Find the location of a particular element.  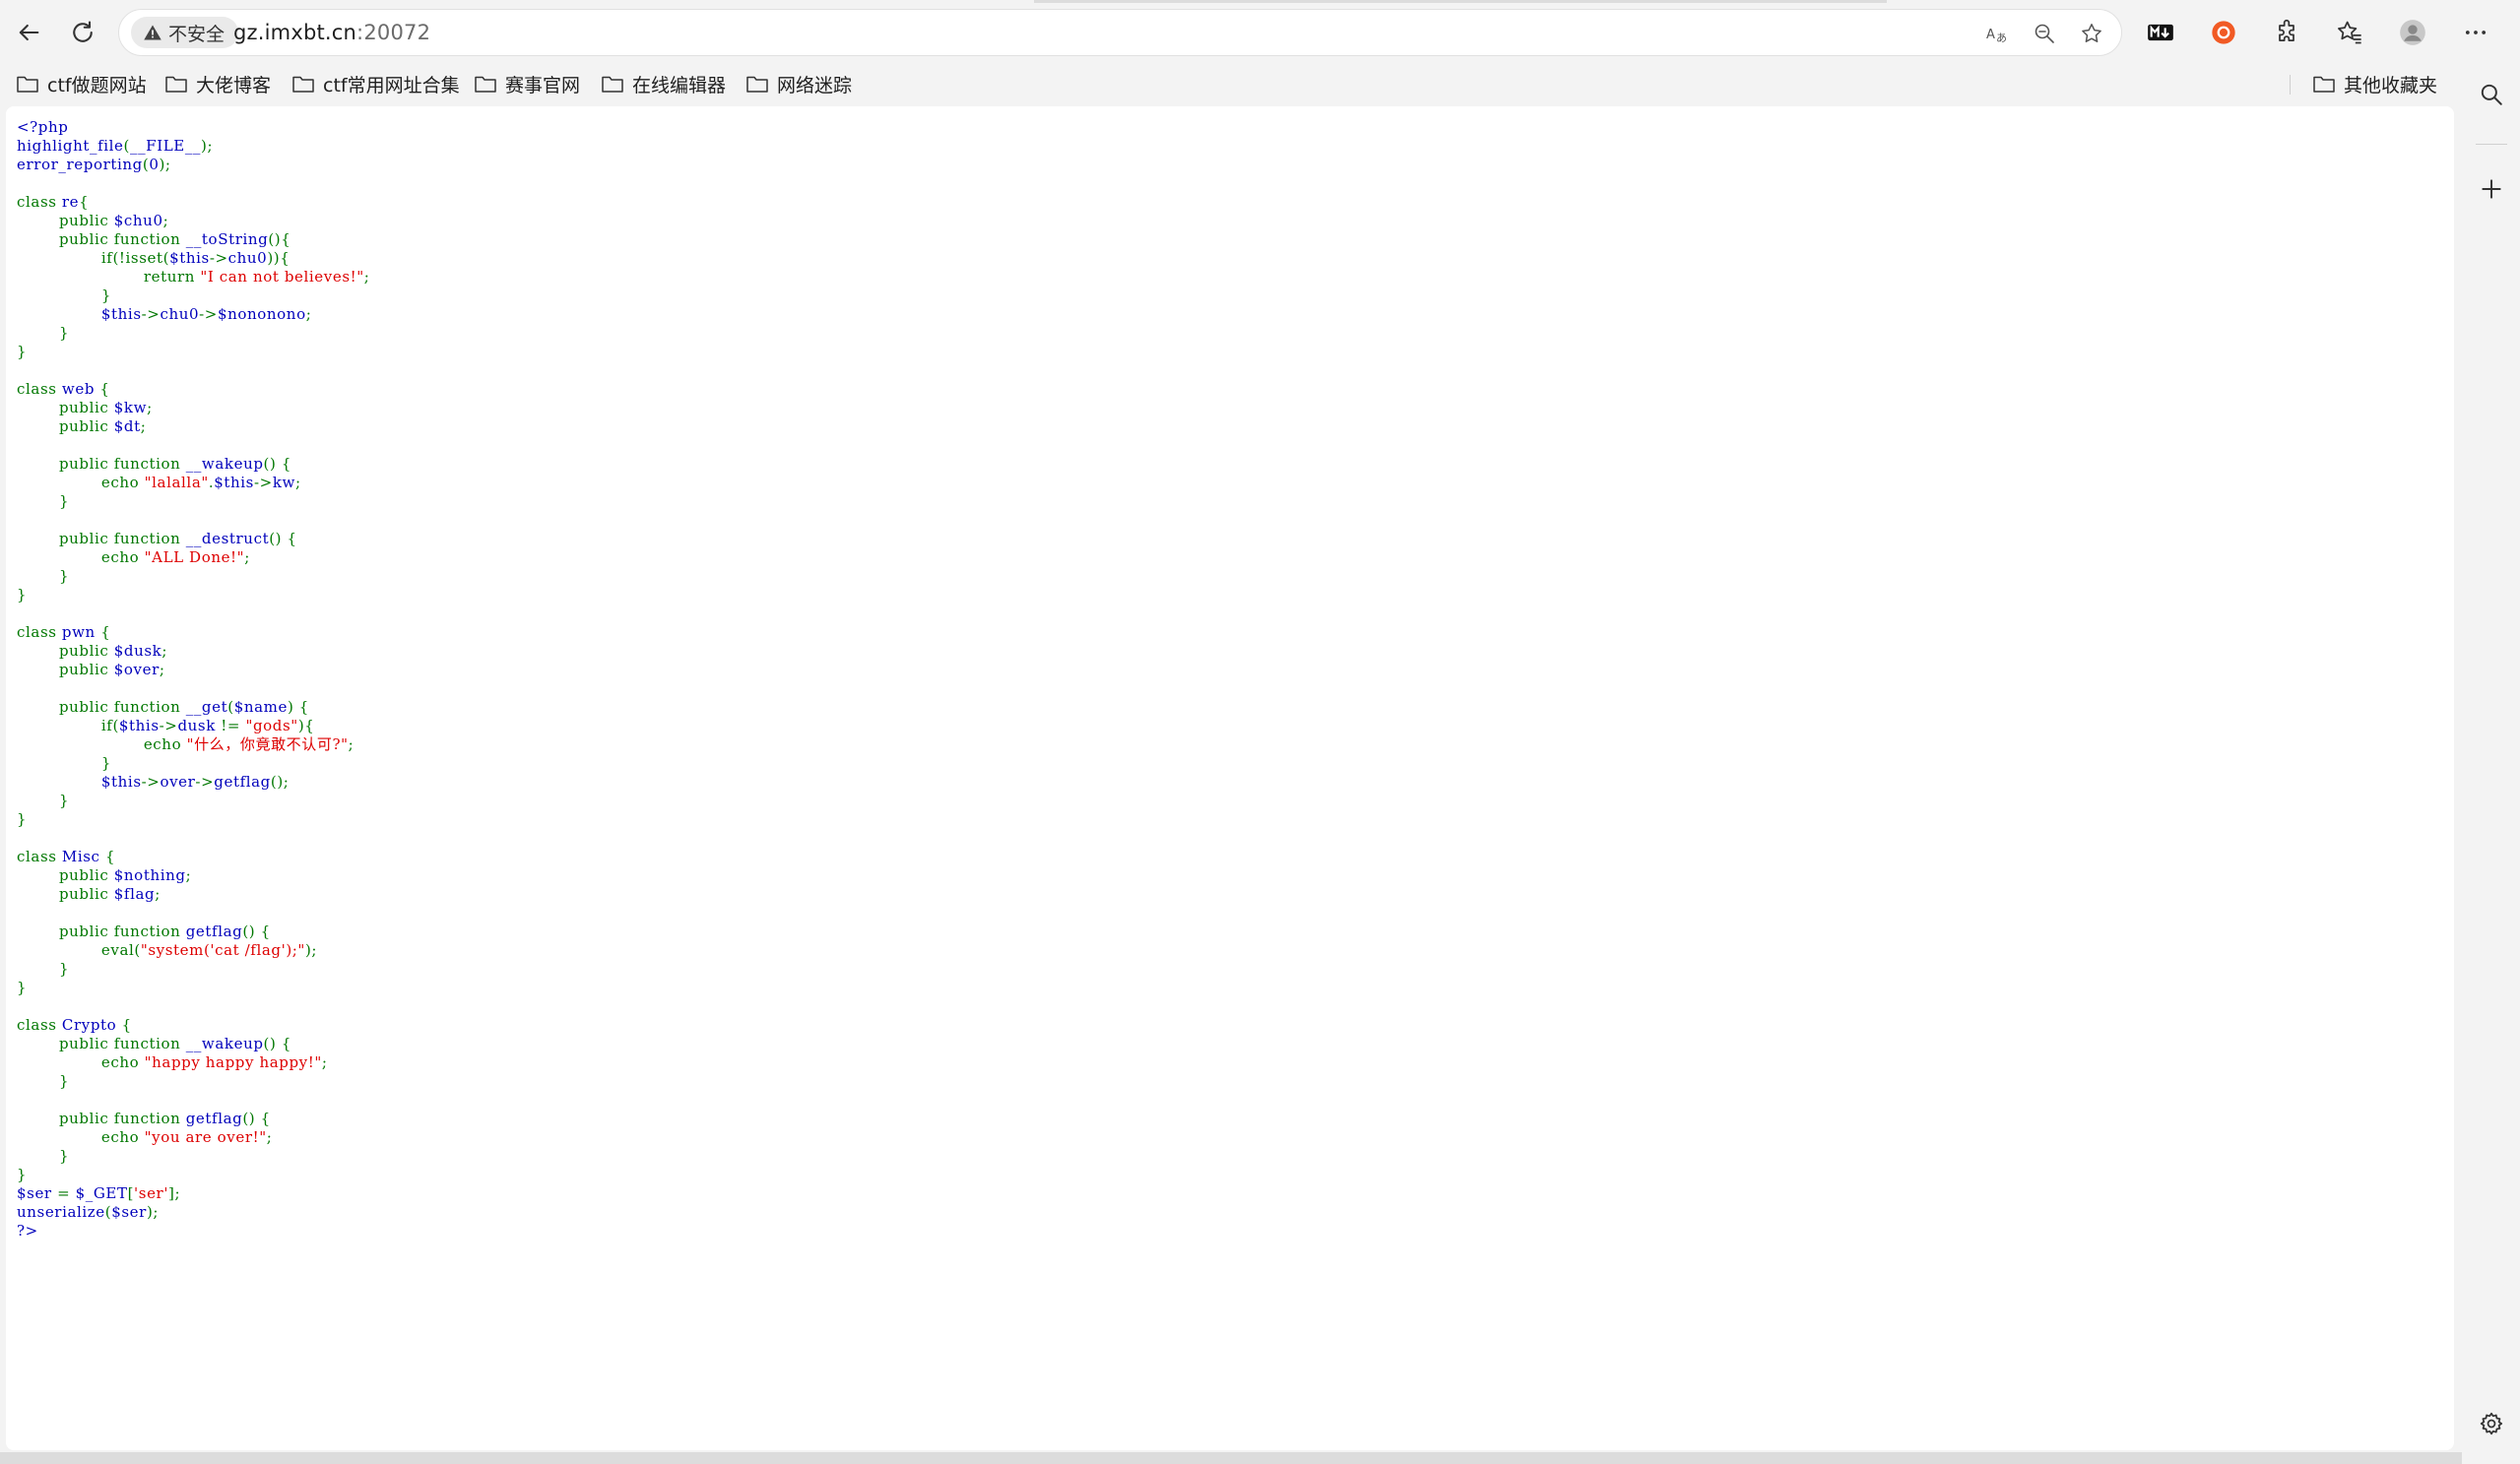

code-token: __wakeup is located at coordinates (224, 464).